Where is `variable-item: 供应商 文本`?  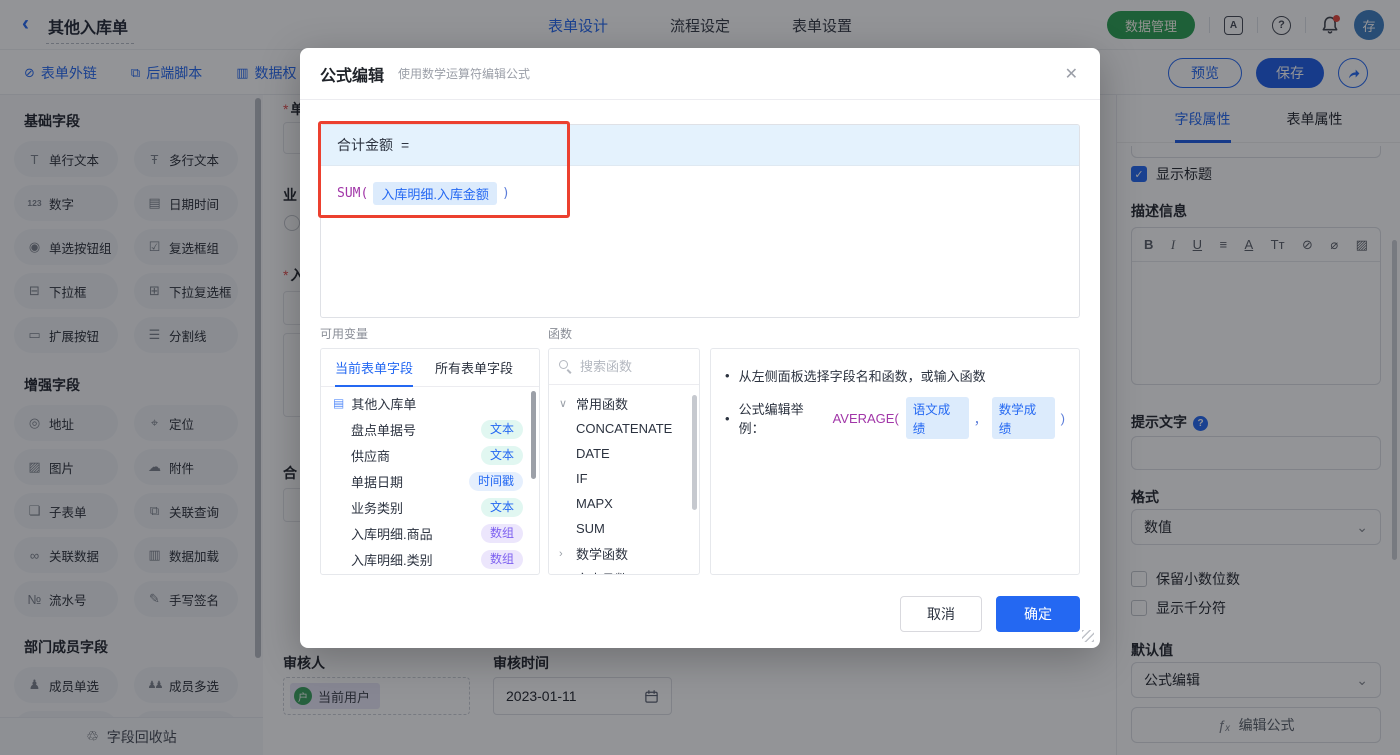
variable-item: 供应商 文本 is located at coordinates (430, 455).